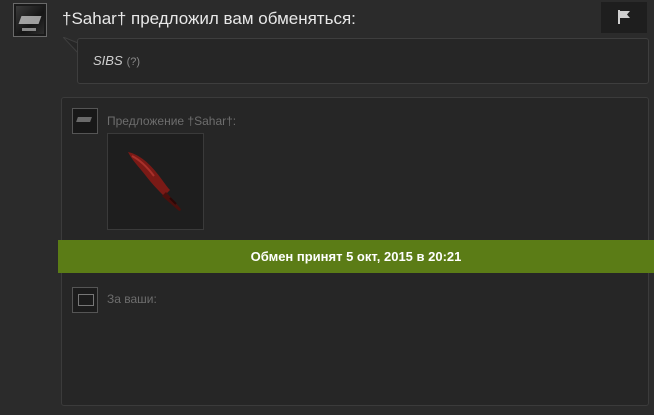  Describe the element at coordinates (108, 60) in the screenshot. I see `message-body: SIBS` at that location.